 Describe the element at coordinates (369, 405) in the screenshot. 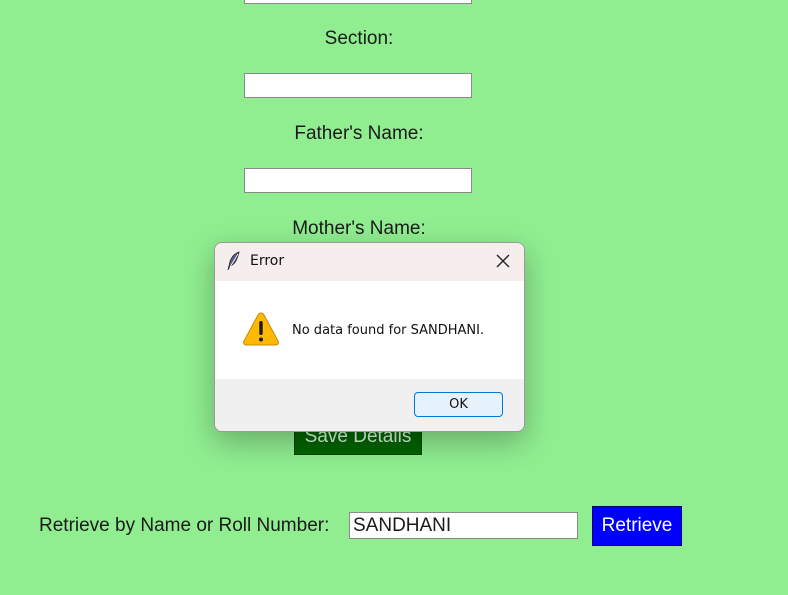

I see `dialog-footer: OK` at that location.